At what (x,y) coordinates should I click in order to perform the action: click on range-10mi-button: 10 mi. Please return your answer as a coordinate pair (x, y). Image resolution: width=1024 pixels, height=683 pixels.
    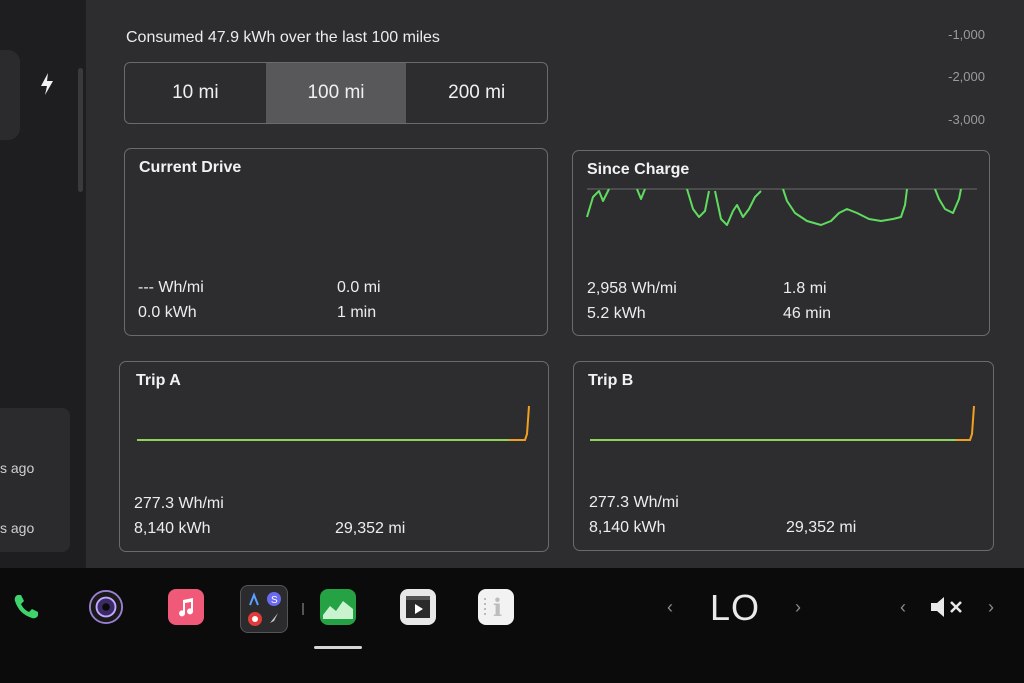
    Looking at the image, I should click on (195, 93).